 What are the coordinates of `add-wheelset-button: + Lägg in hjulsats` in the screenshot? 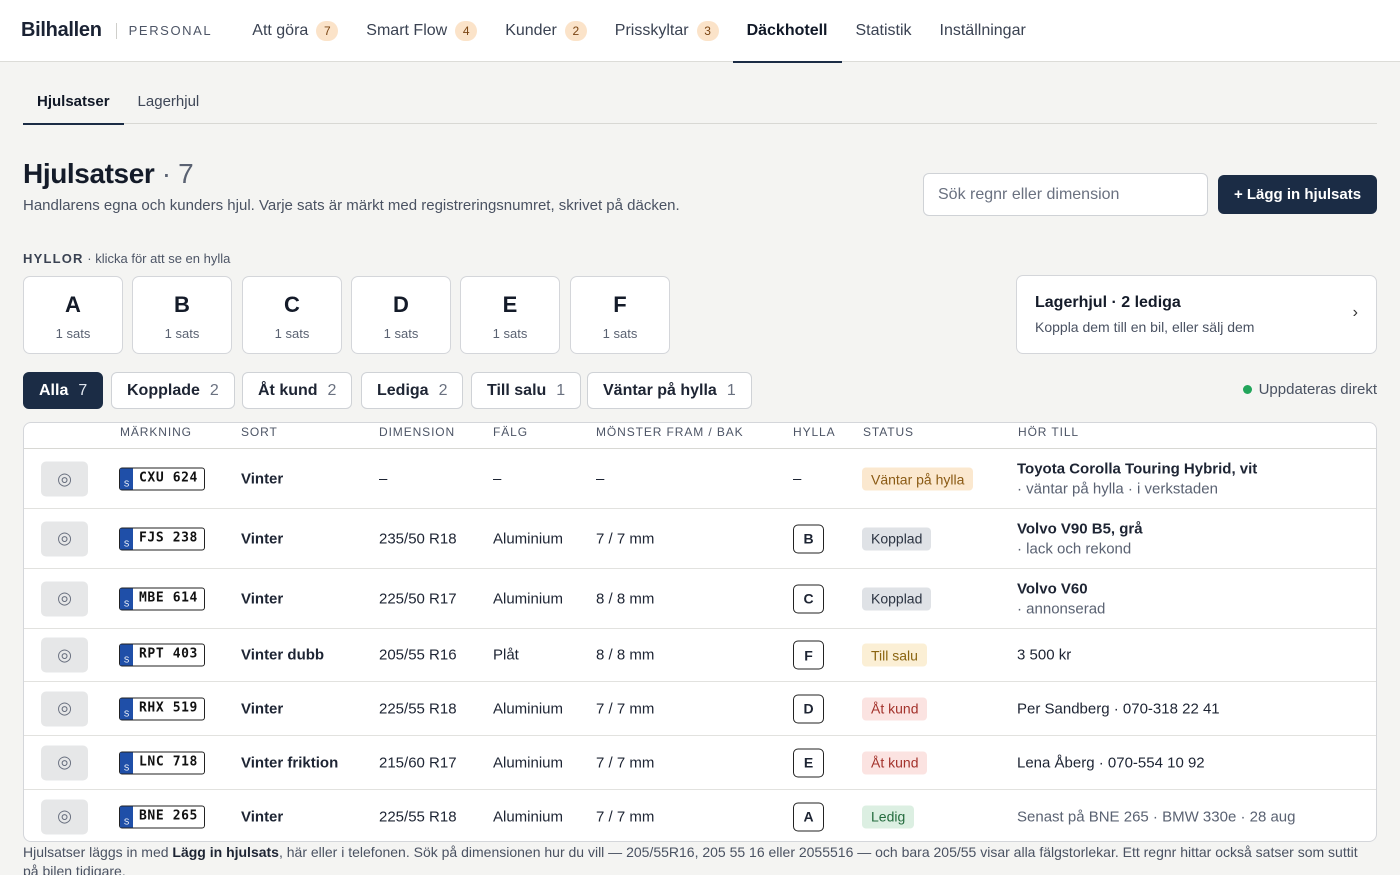 It's located at (1297, 194).